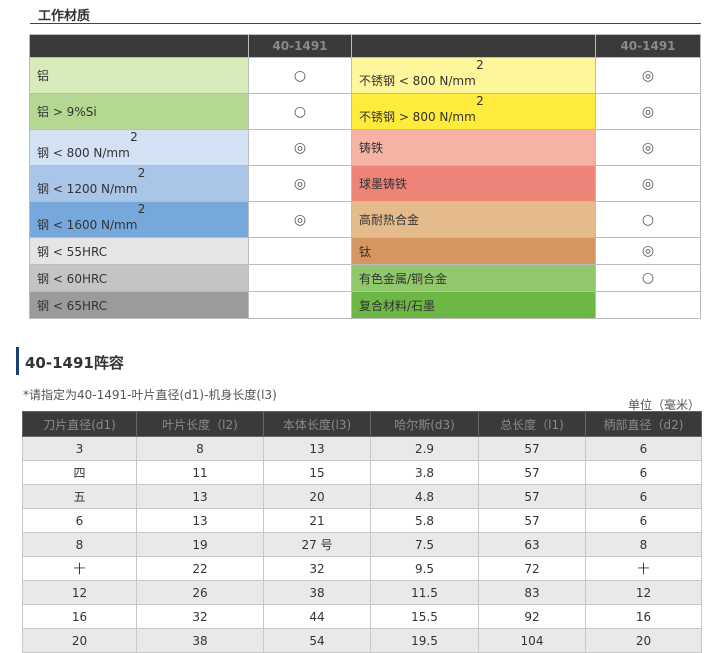 The height and width of the screenshot is (653, 709). I want to click on table-cell: 19.5, so click(424, 640).